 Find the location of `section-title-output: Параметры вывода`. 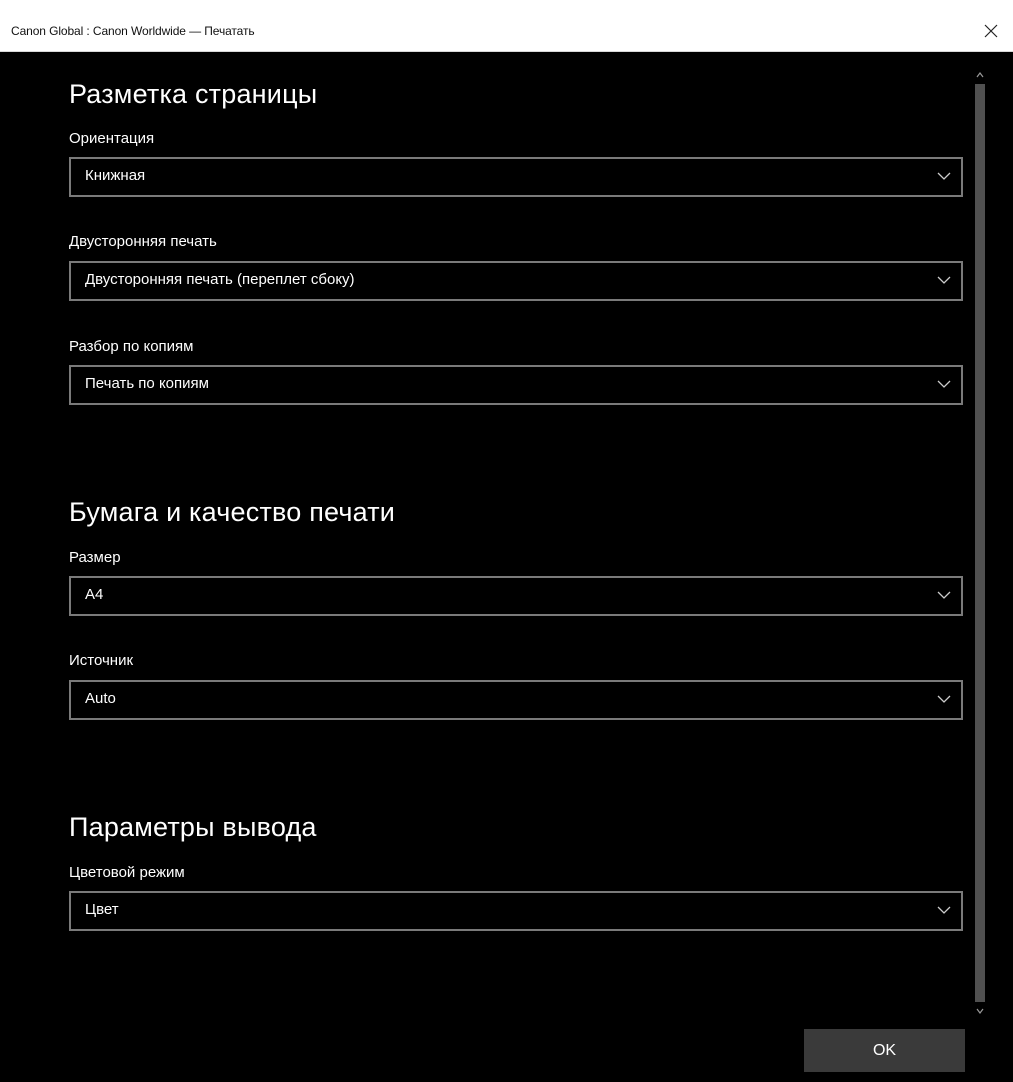

section-title-output: Параметры вывода is located at coordinates (193, 827).